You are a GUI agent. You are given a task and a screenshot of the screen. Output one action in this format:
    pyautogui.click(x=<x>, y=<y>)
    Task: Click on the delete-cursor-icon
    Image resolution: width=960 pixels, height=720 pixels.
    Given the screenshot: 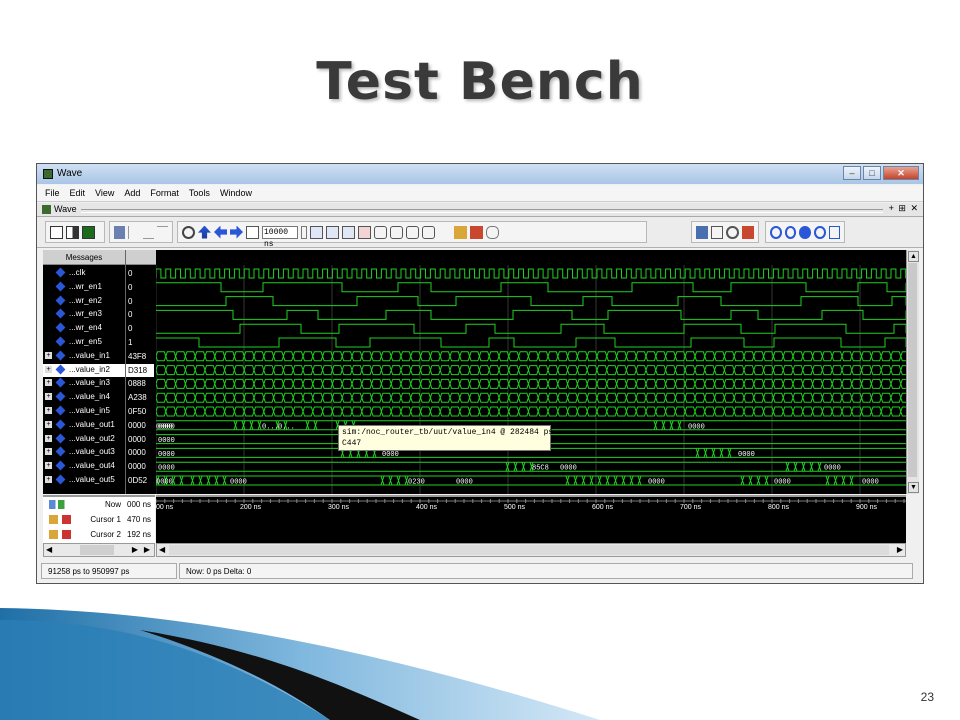 What is the action you would take?
    pyautogui.click(x=88, y=232)
    